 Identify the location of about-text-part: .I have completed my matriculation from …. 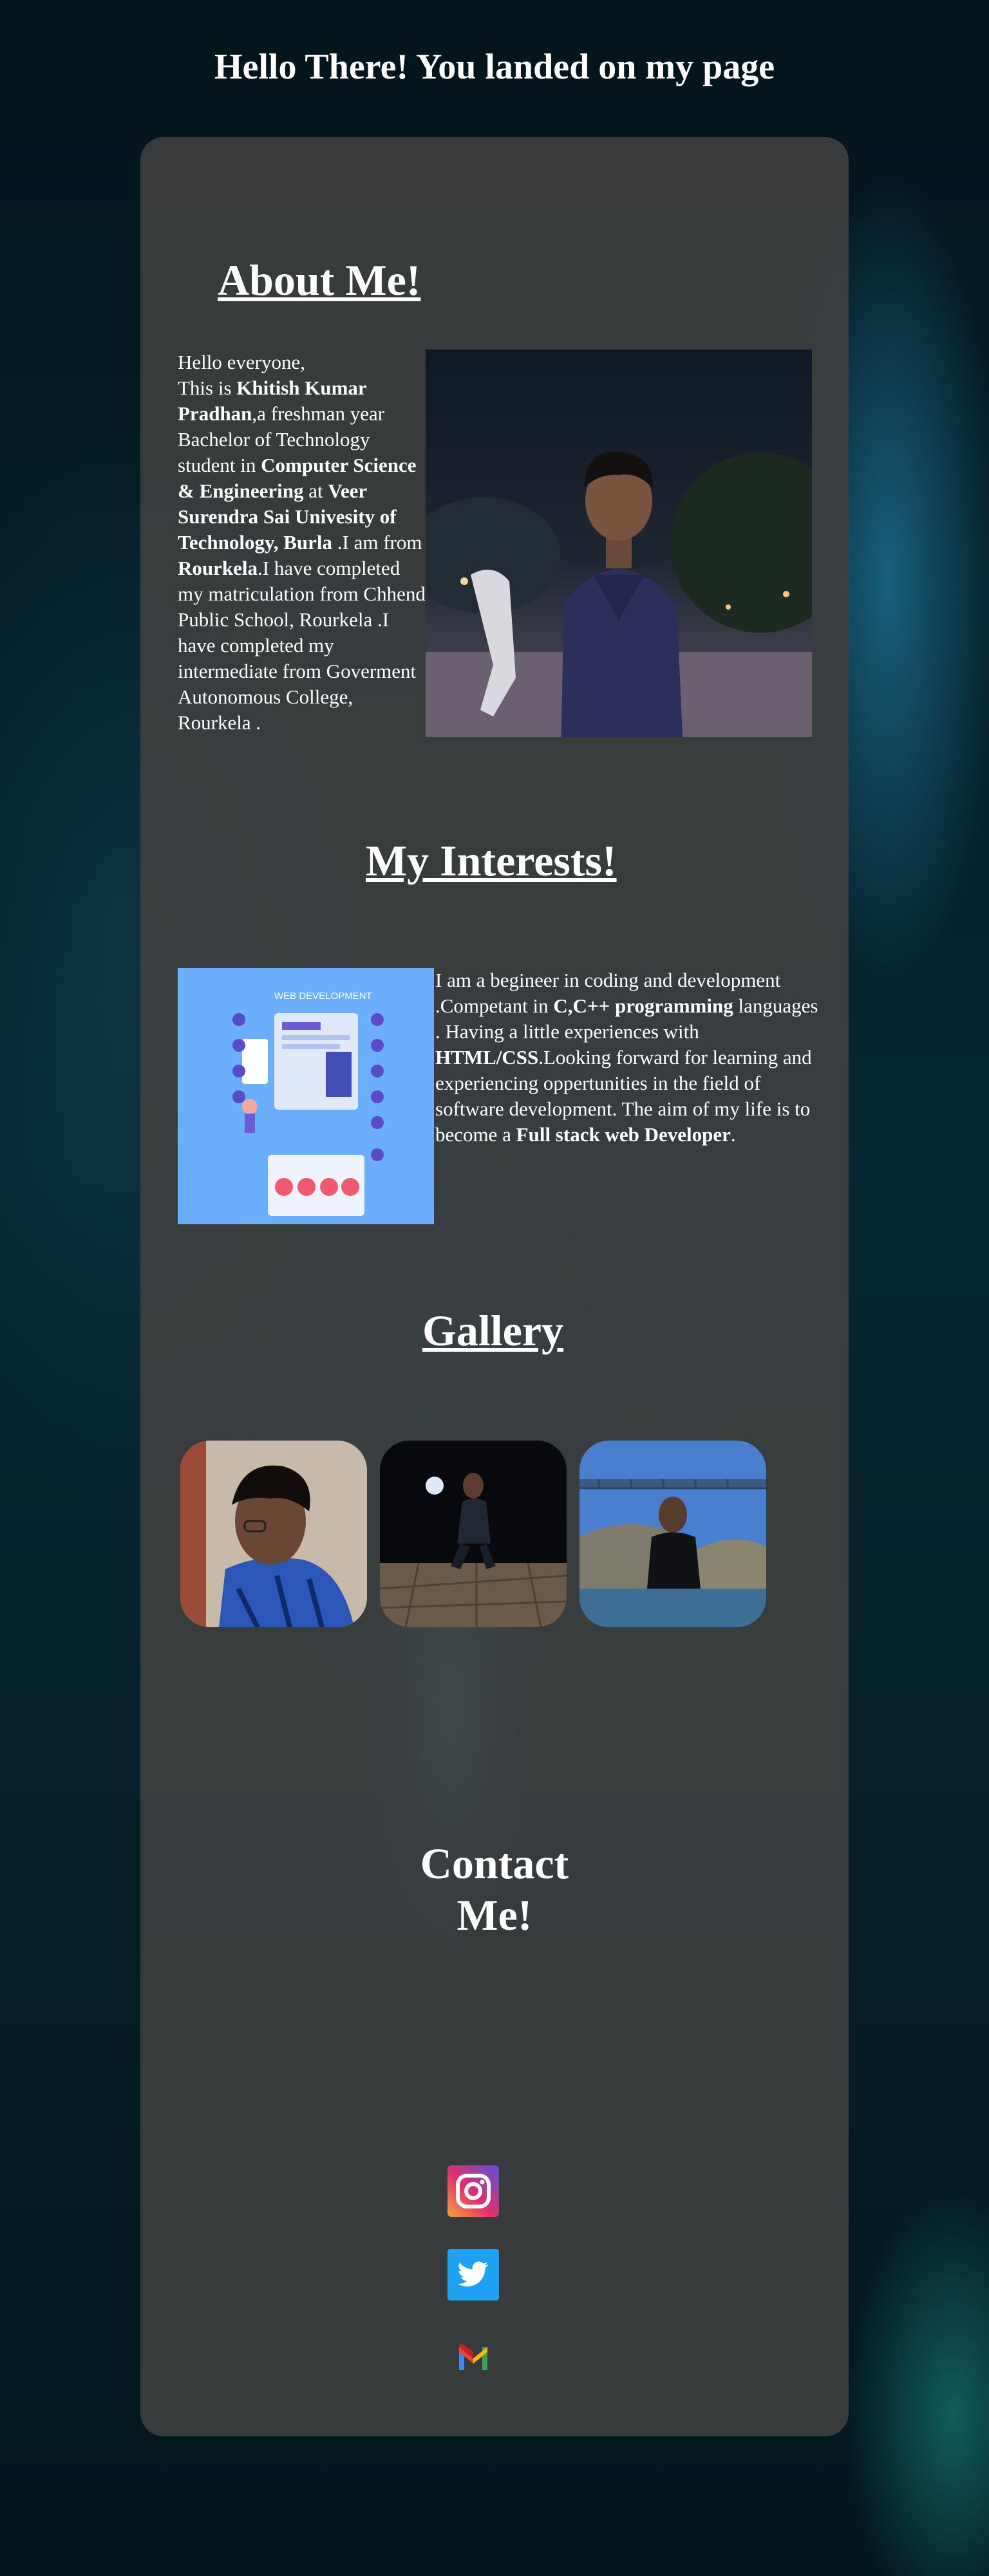
(302, 645).